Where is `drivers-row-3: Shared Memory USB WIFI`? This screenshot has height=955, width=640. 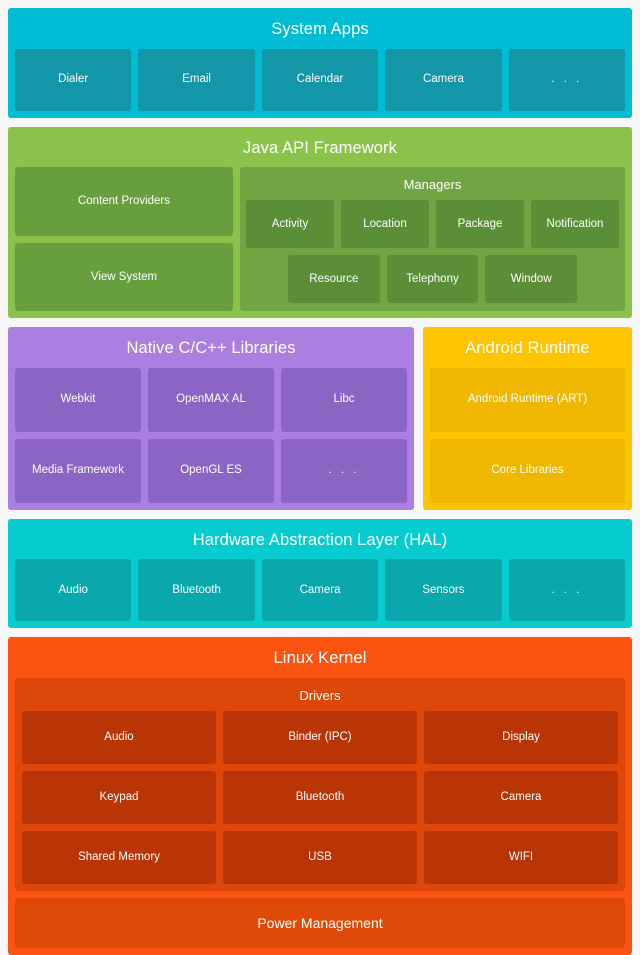 drivers-row-3: Shared Memory USB WIFI is located at coordinates (320, 857).